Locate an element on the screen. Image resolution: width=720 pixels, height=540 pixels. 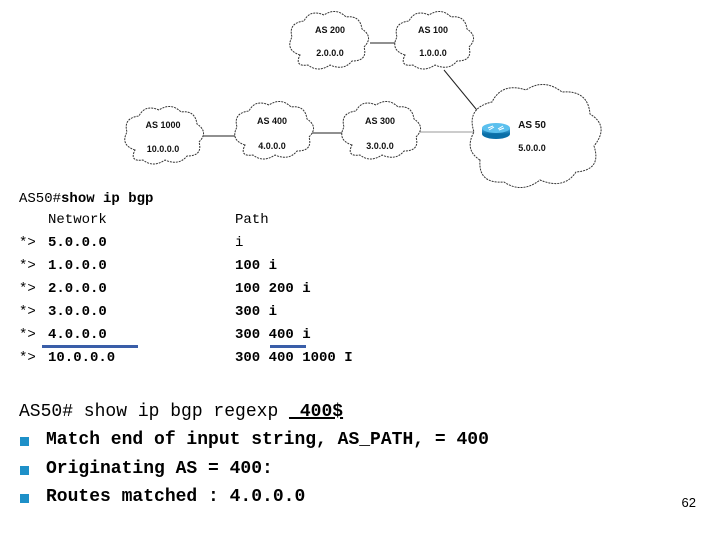
highlight-underline-as400 is located at coordinates (288, 346).